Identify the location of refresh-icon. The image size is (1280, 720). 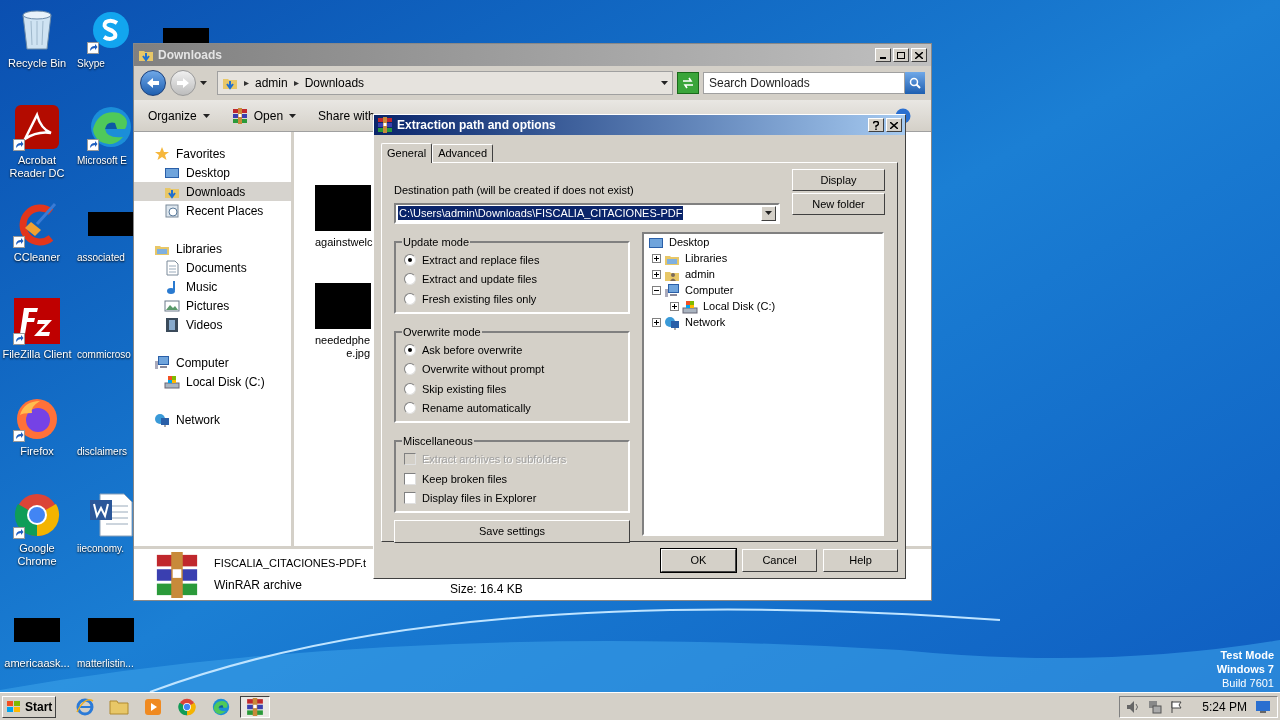
(688, 83).